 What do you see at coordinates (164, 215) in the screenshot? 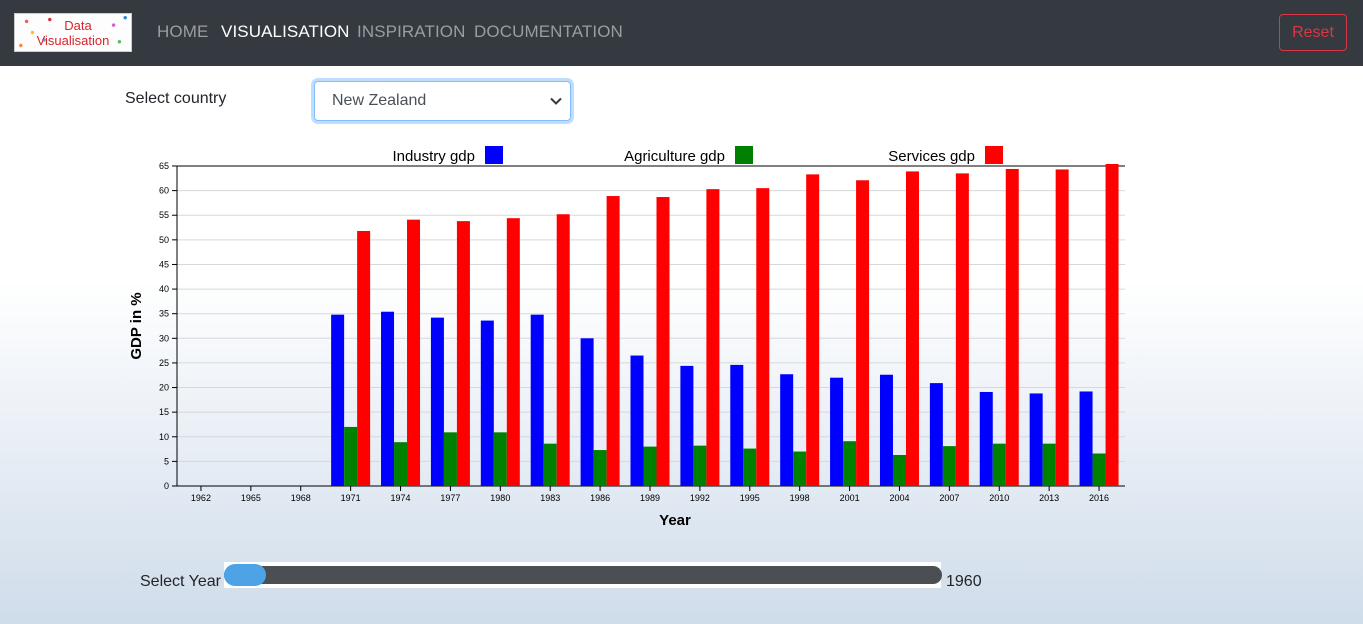
I see `y-tick-label: 55` at bounding box center [164, 215].